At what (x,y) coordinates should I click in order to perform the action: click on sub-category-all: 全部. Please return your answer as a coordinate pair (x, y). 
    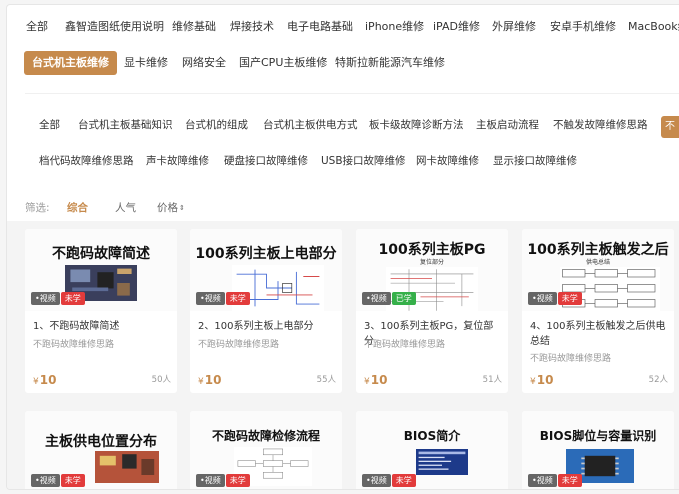
    Looking at the image, I should click on (49, 125).